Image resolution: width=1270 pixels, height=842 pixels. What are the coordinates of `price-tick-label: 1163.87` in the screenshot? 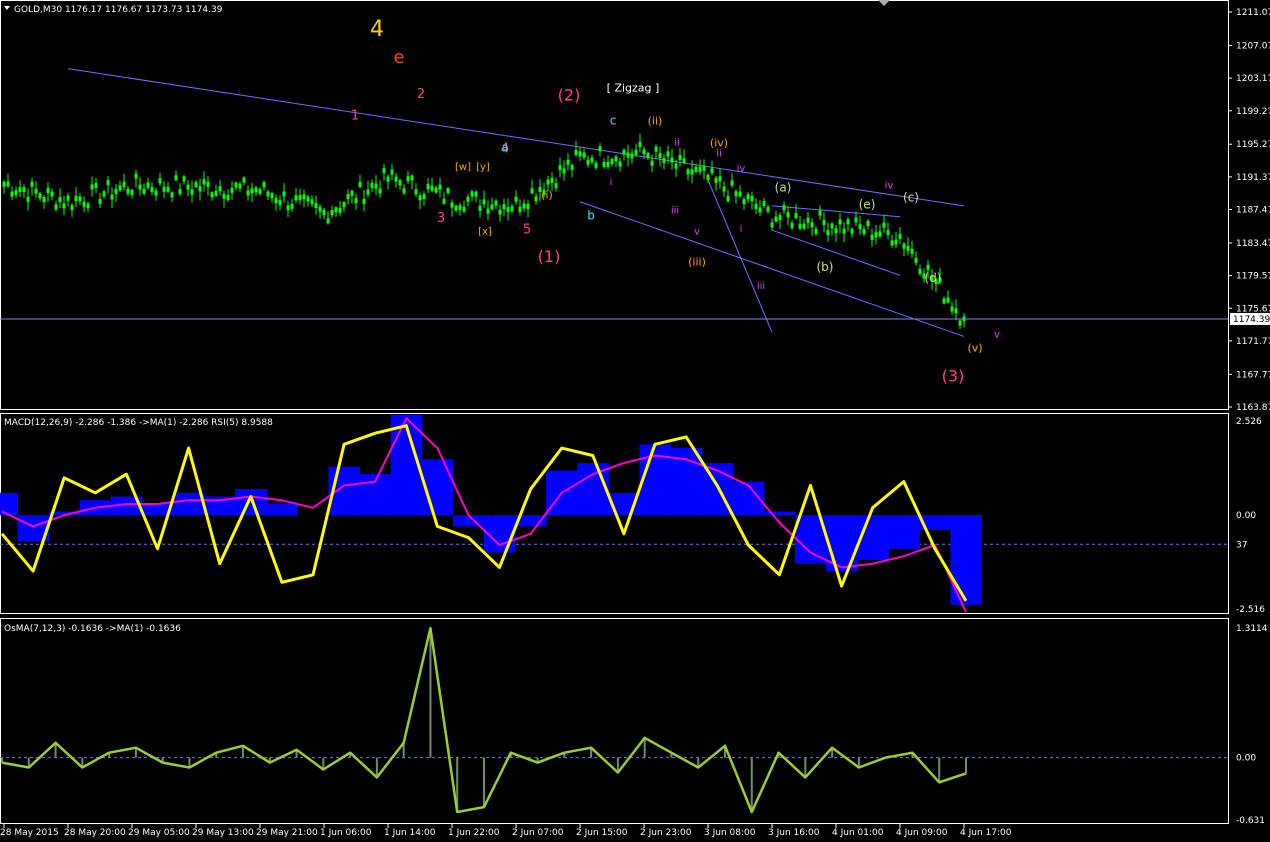 It's located at (1253, 408).